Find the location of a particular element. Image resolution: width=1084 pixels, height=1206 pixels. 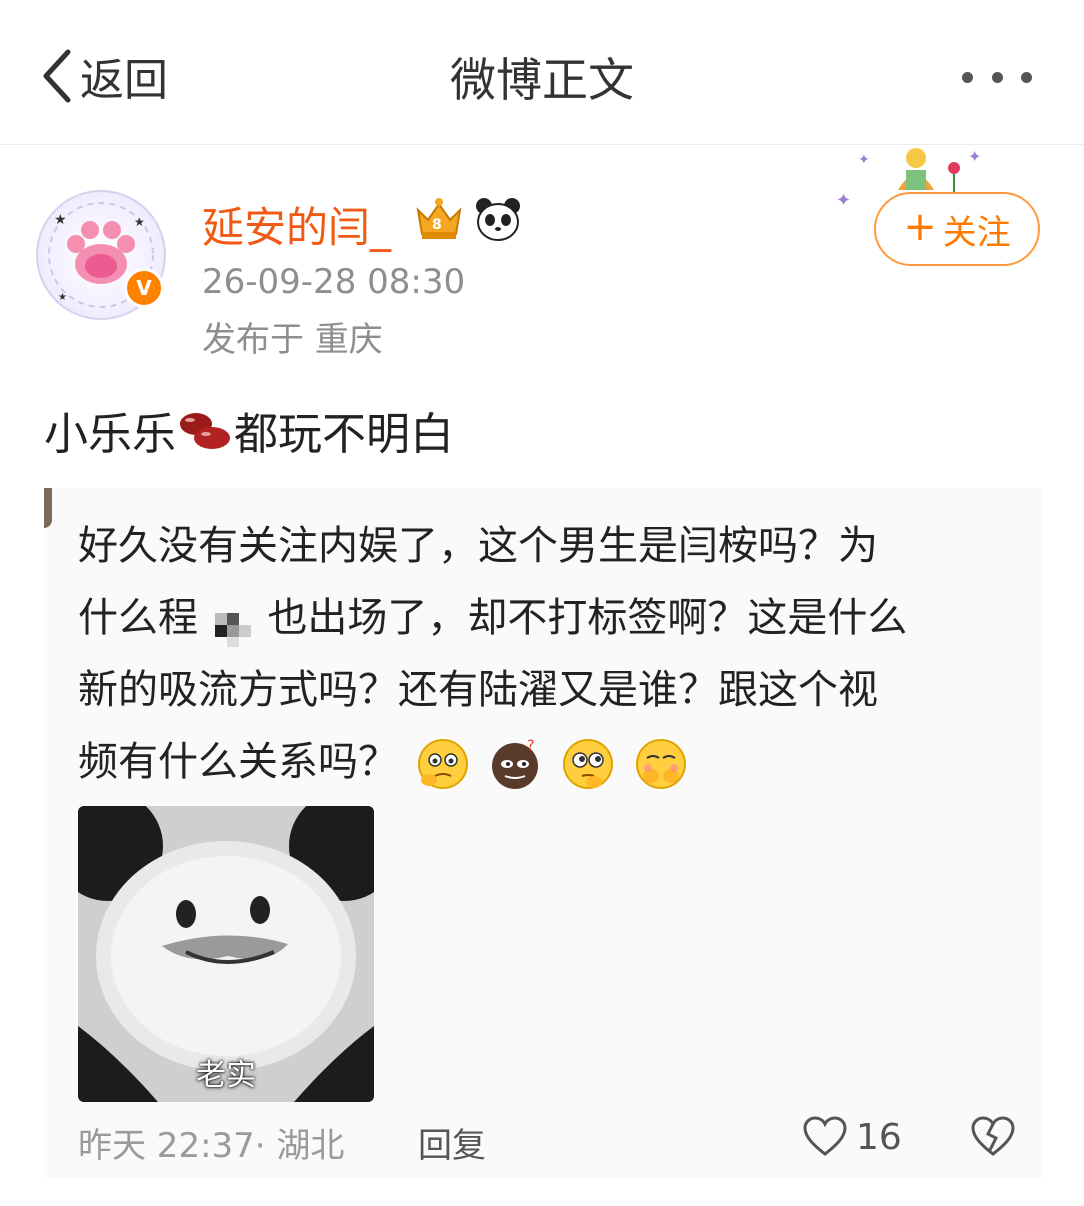

like-button: 16 is located at coordinates (852, 1137).